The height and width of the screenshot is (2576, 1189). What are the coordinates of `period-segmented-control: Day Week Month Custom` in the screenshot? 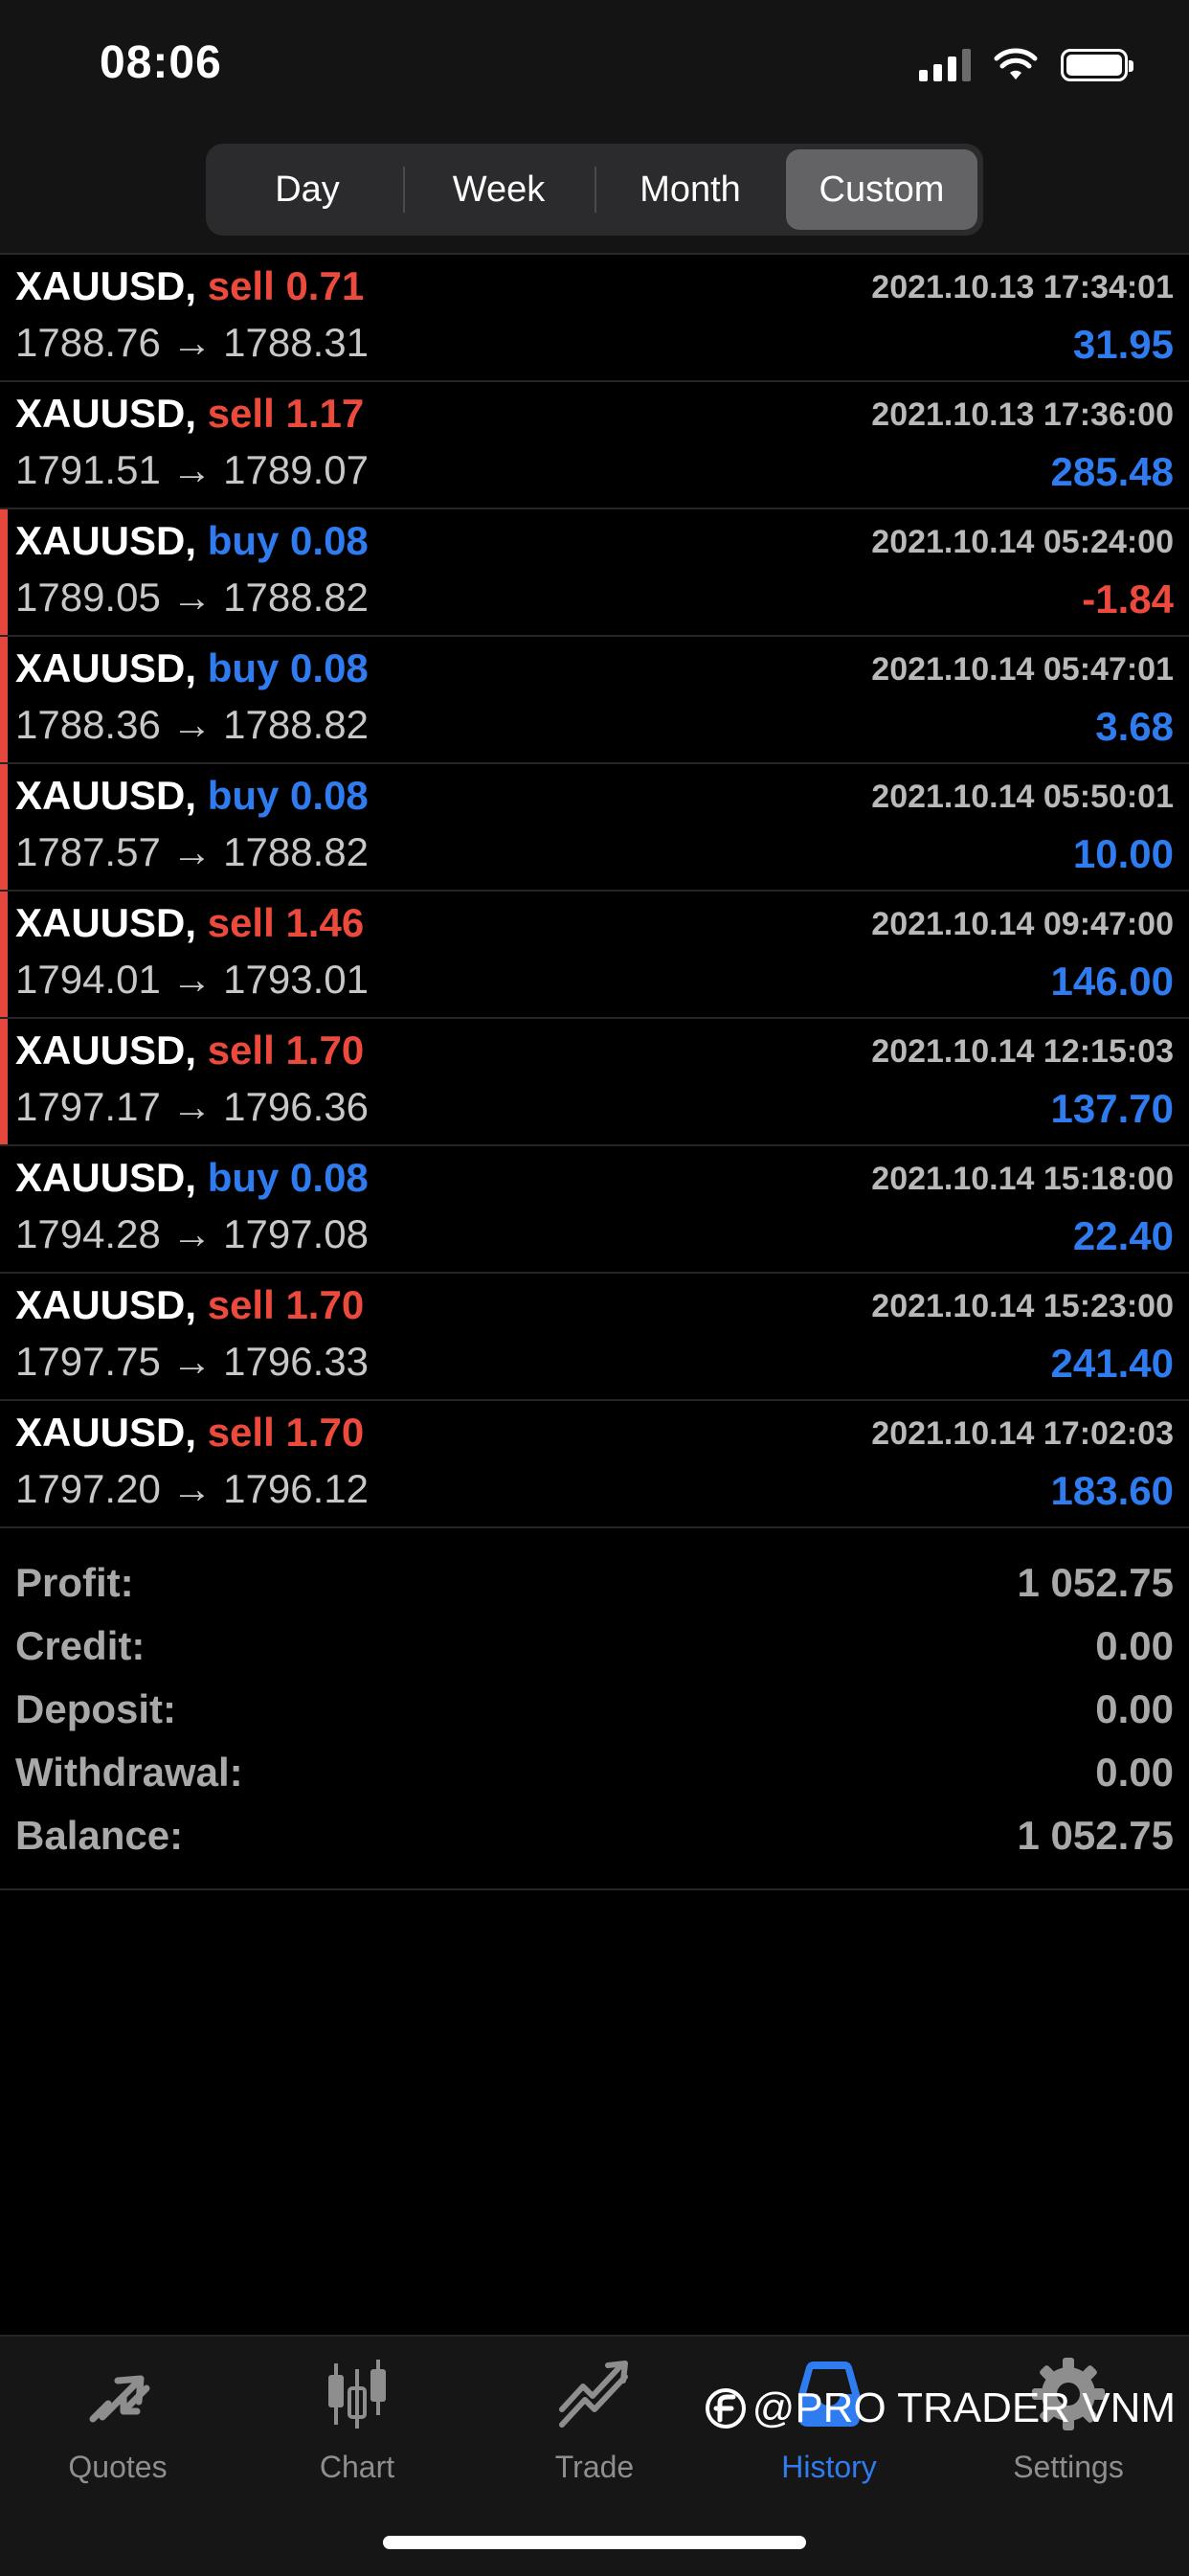 It's located at (594, 190).